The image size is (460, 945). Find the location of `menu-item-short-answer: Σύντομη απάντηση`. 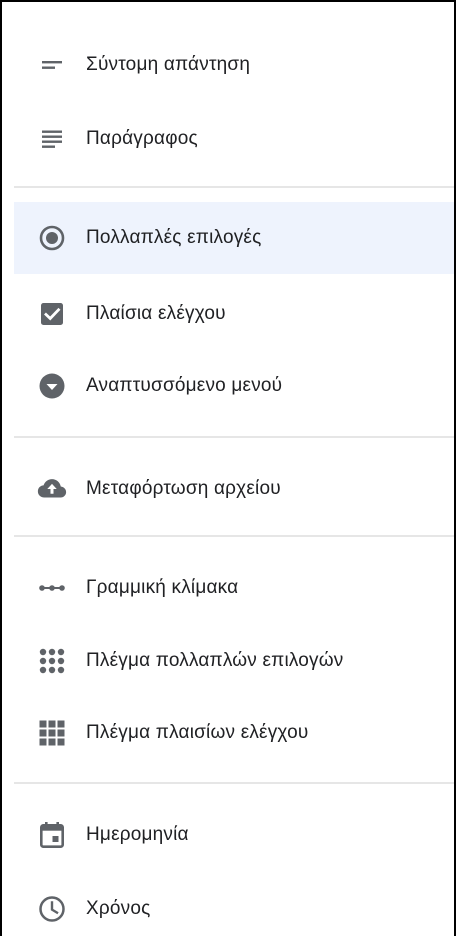

menu-item-short-answer: Σύντομη απάντηση is located at coordinates (234, 65).